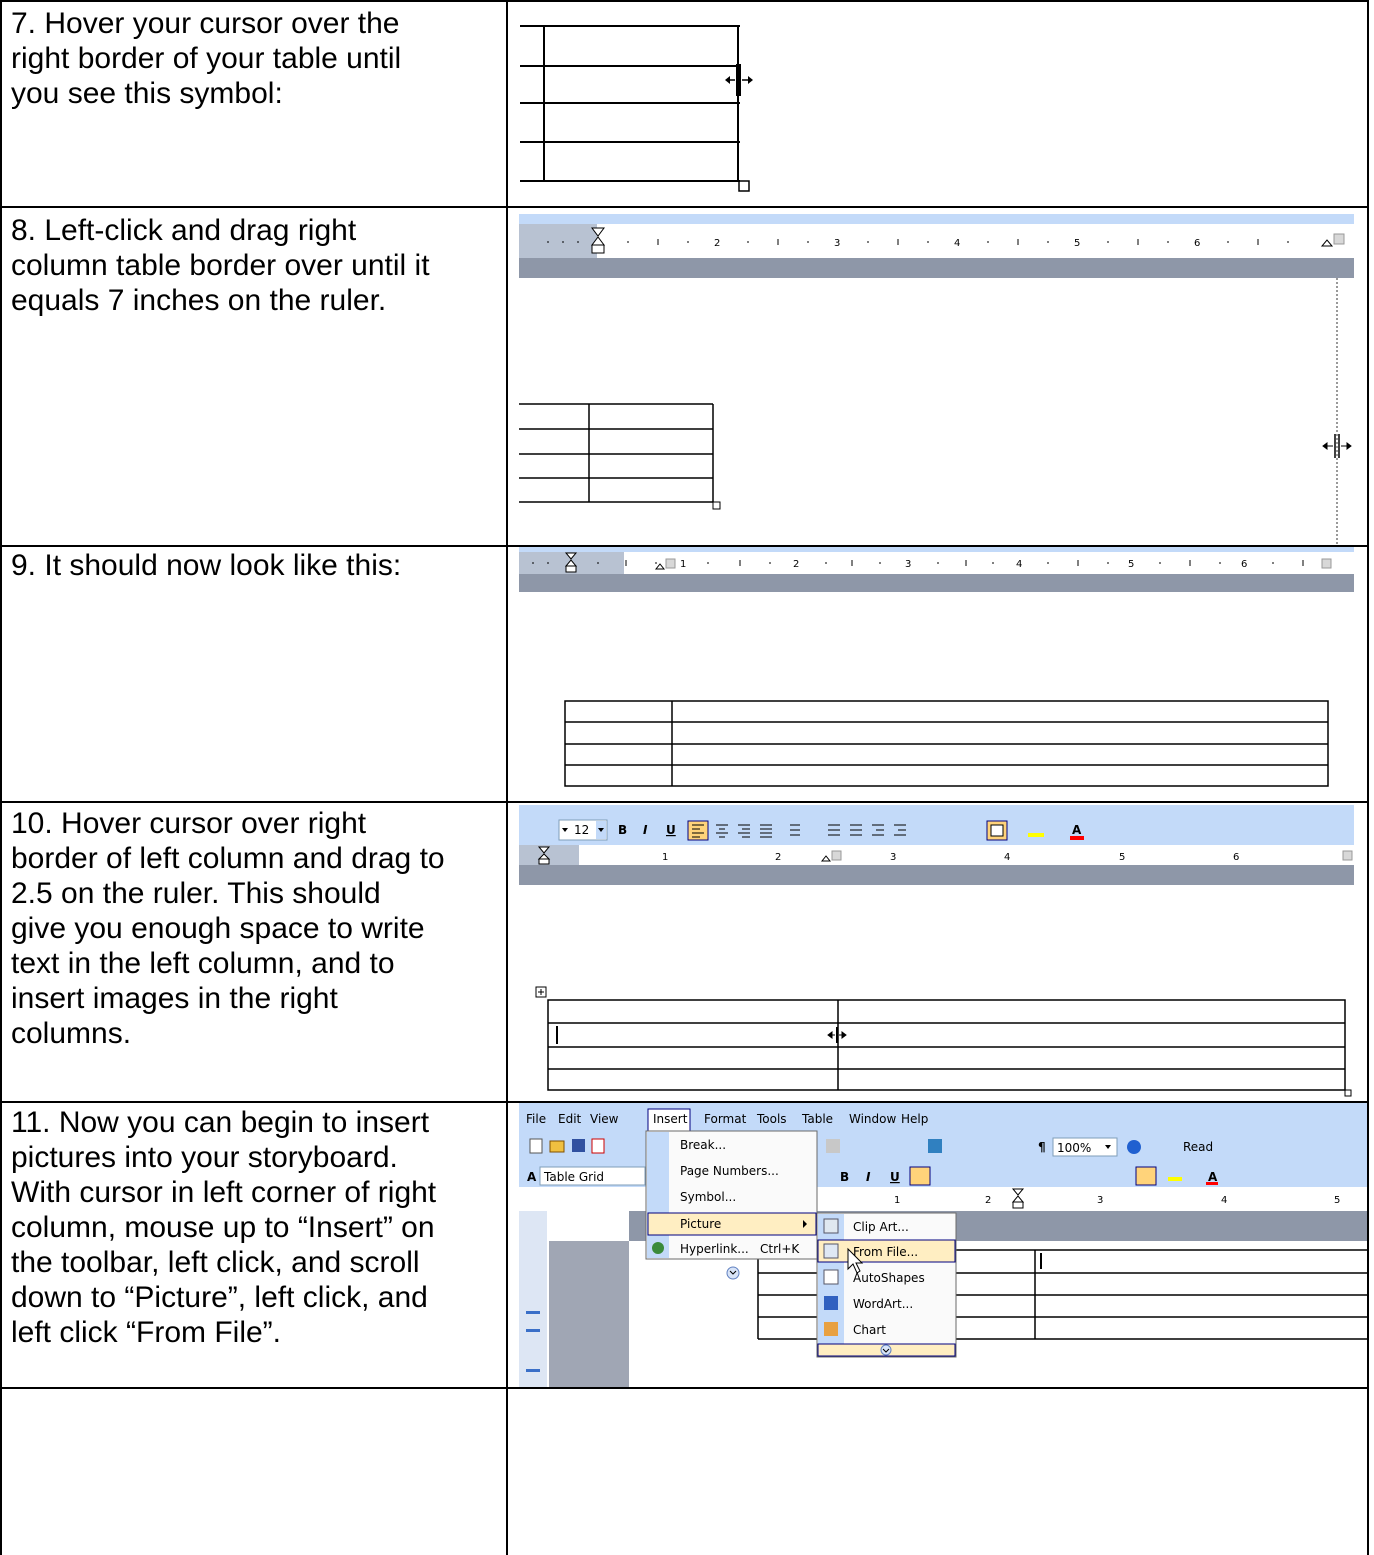  Describe the element at coordinates (831, 1251) in the screenshot. I see `from-file-icon` at that location.